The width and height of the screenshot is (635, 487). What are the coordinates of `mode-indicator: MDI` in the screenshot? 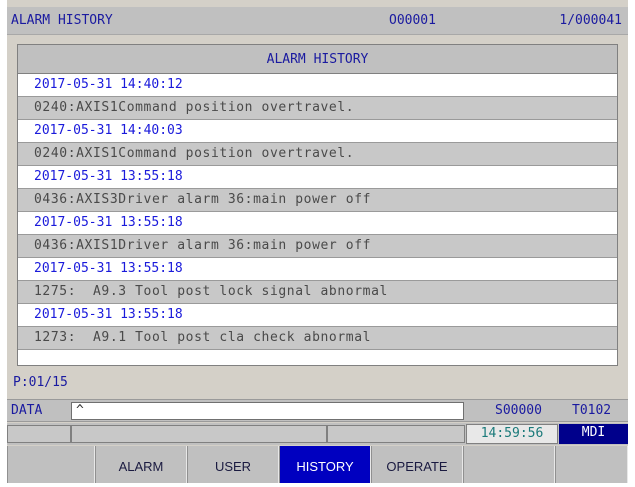 It's located at (593, 434).